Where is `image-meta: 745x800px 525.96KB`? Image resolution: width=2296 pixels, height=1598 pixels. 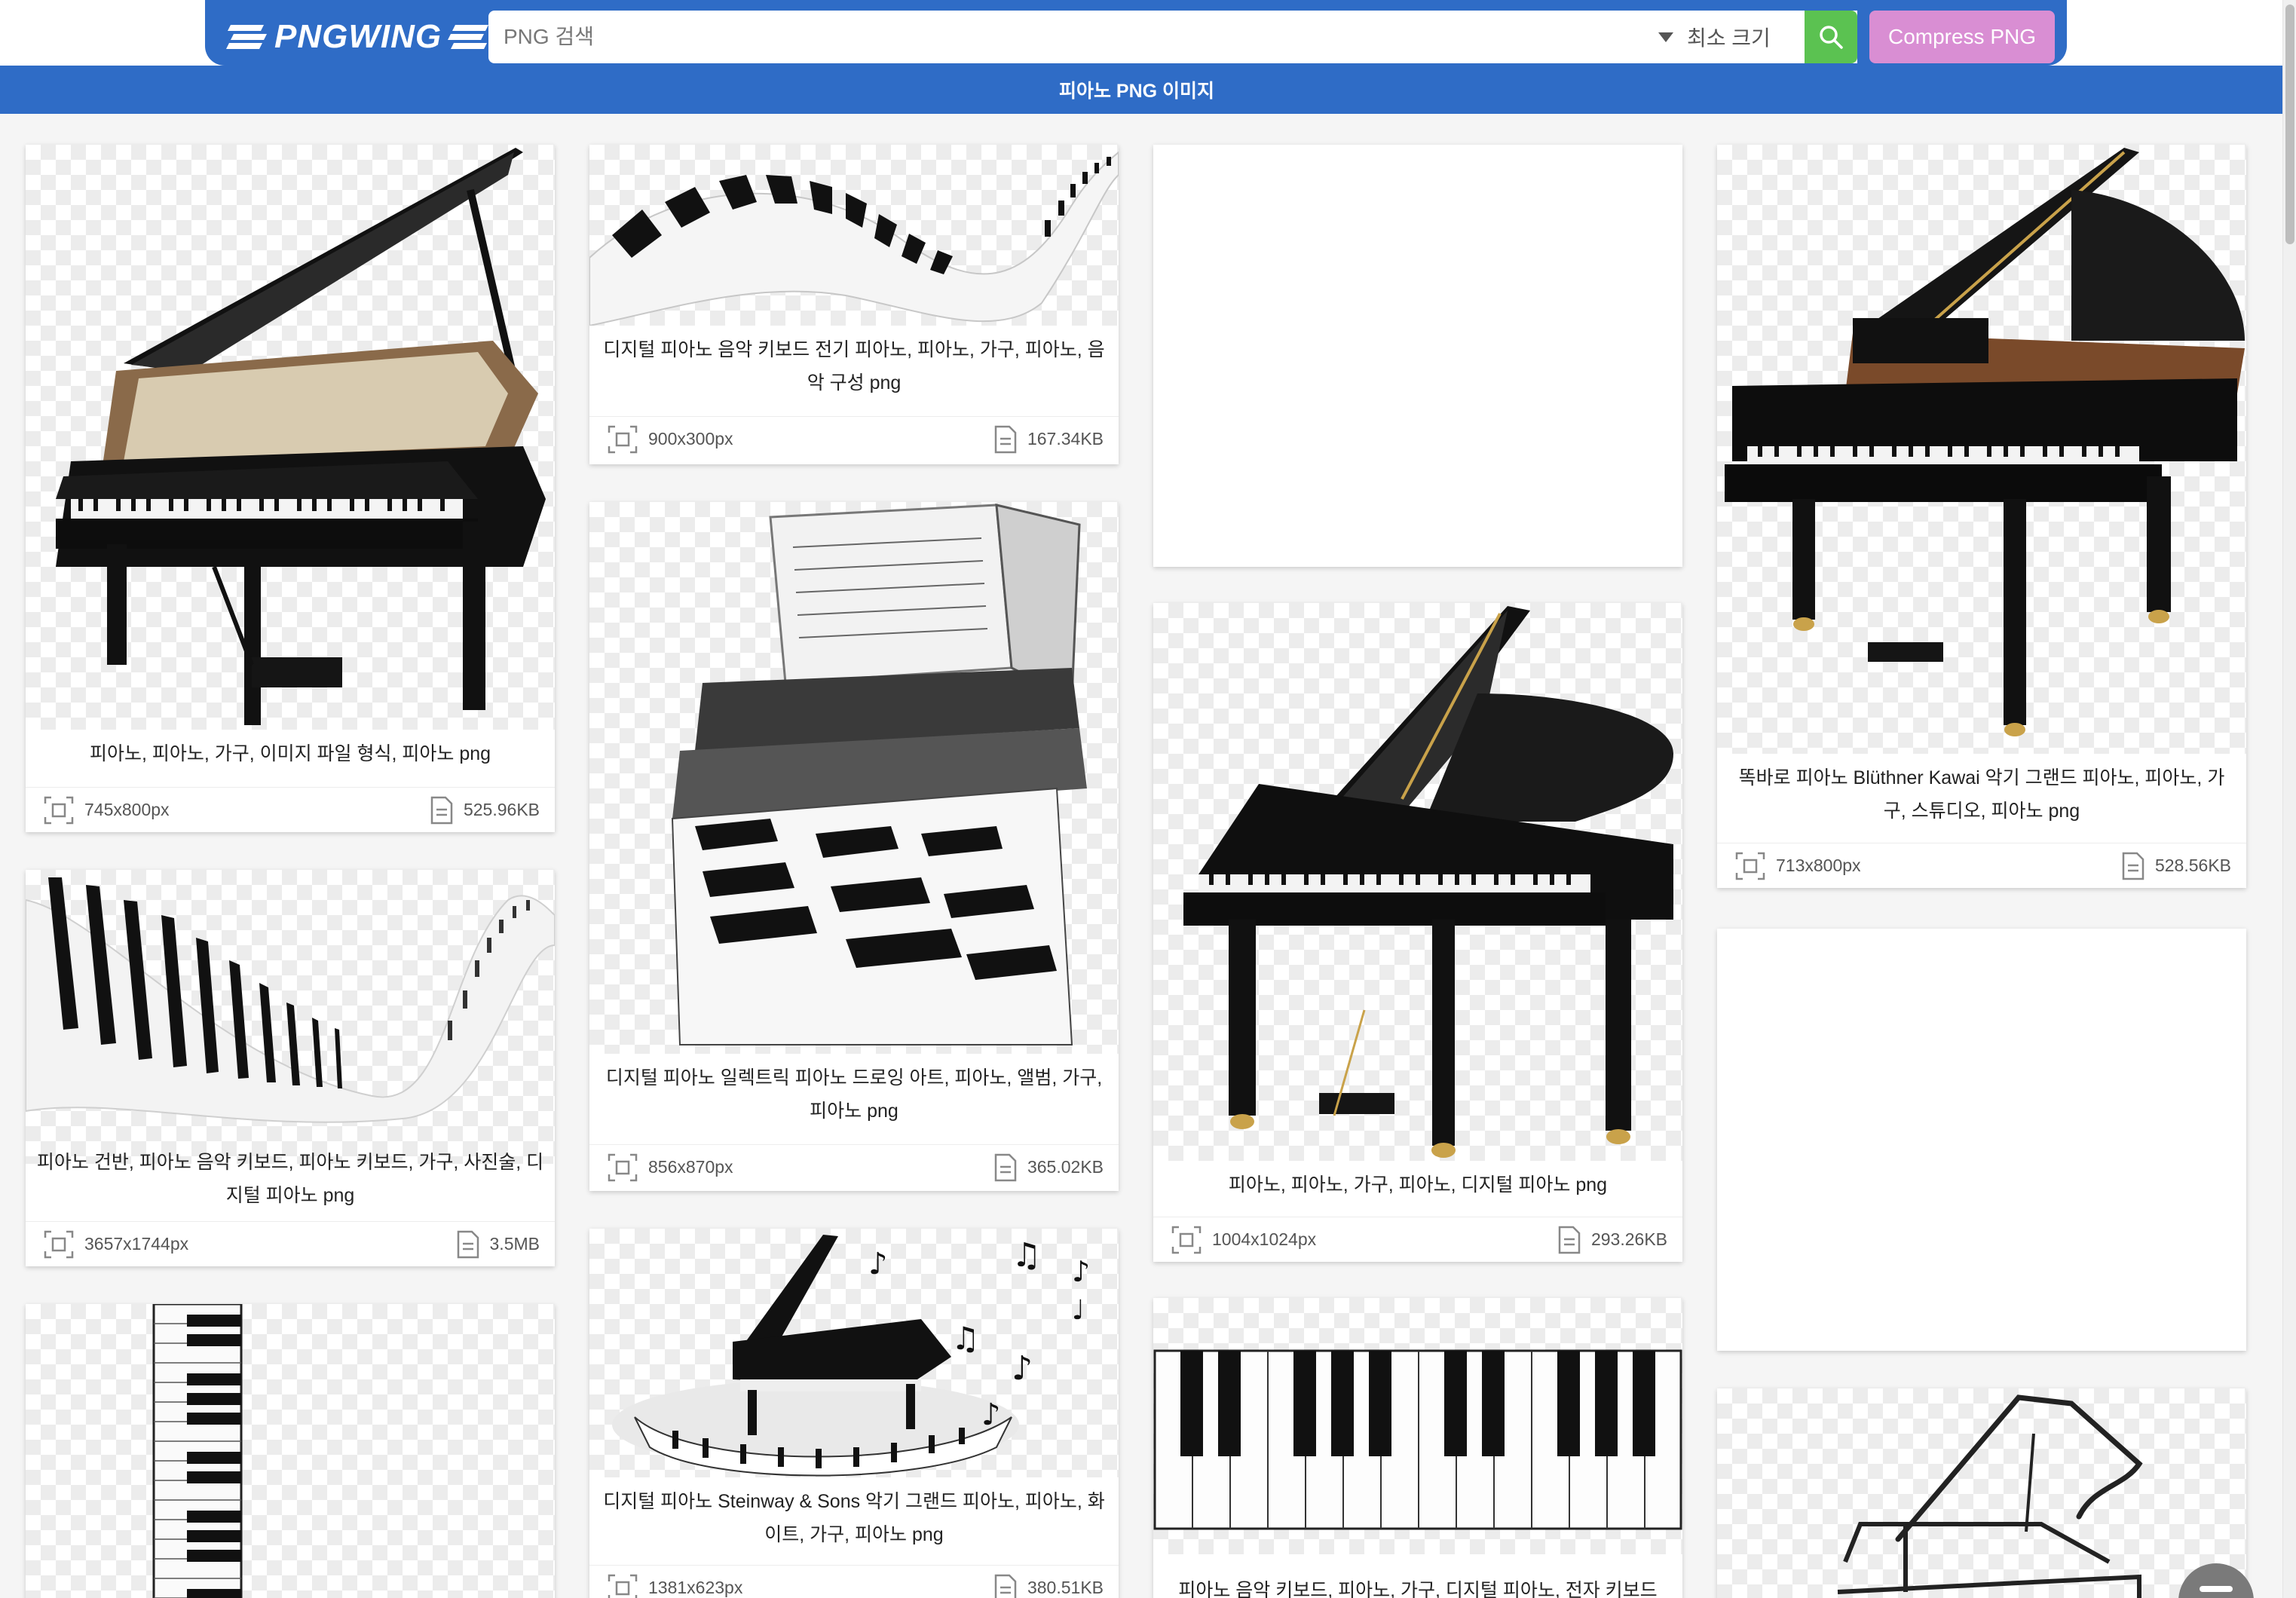 image-meta: 745x800px 525.96KB is located at coordinates (290, 810).